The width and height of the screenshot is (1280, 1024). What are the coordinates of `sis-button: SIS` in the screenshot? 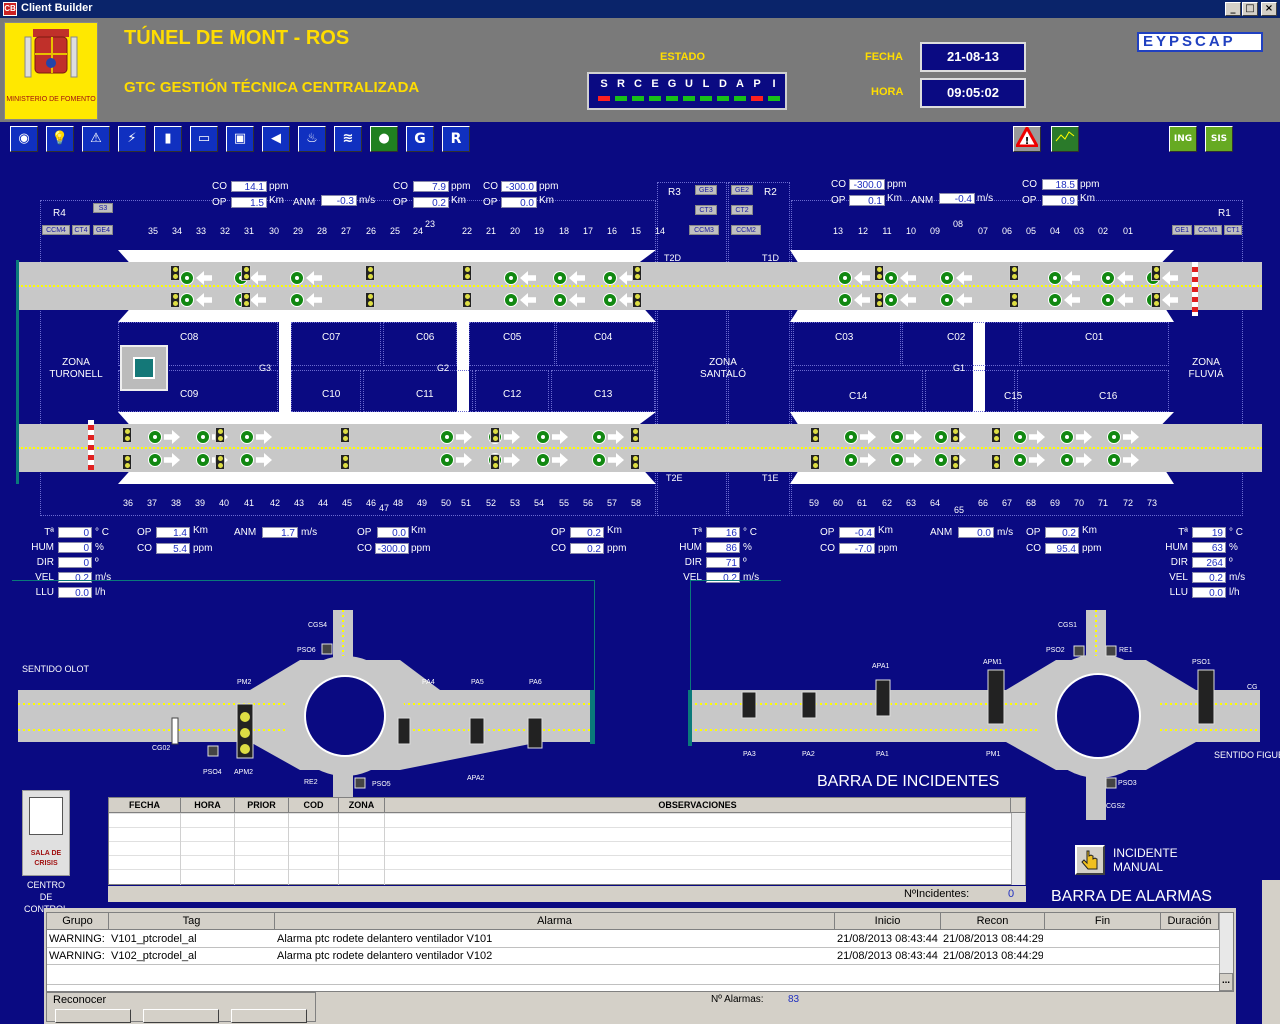 It's located at (1219, 139).